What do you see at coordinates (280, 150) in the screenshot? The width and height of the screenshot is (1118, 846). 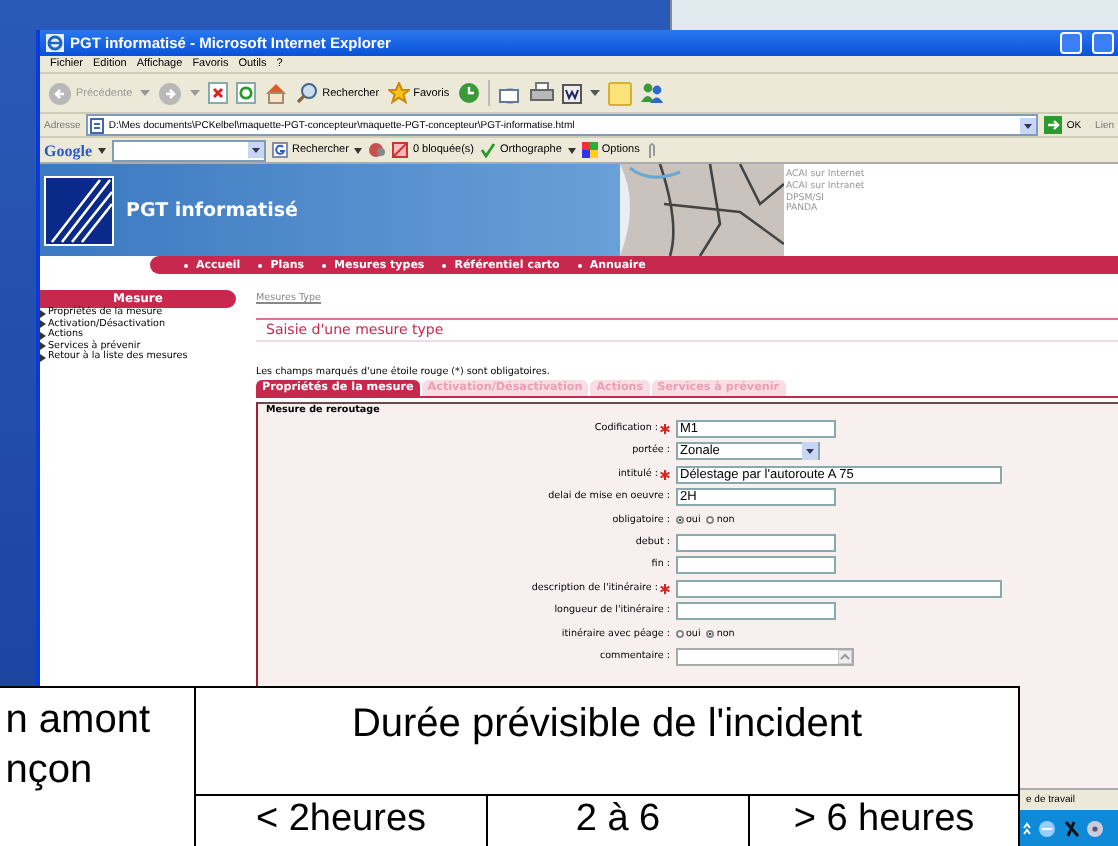 I see `google-g-icon` at bounding box center [280, 150].